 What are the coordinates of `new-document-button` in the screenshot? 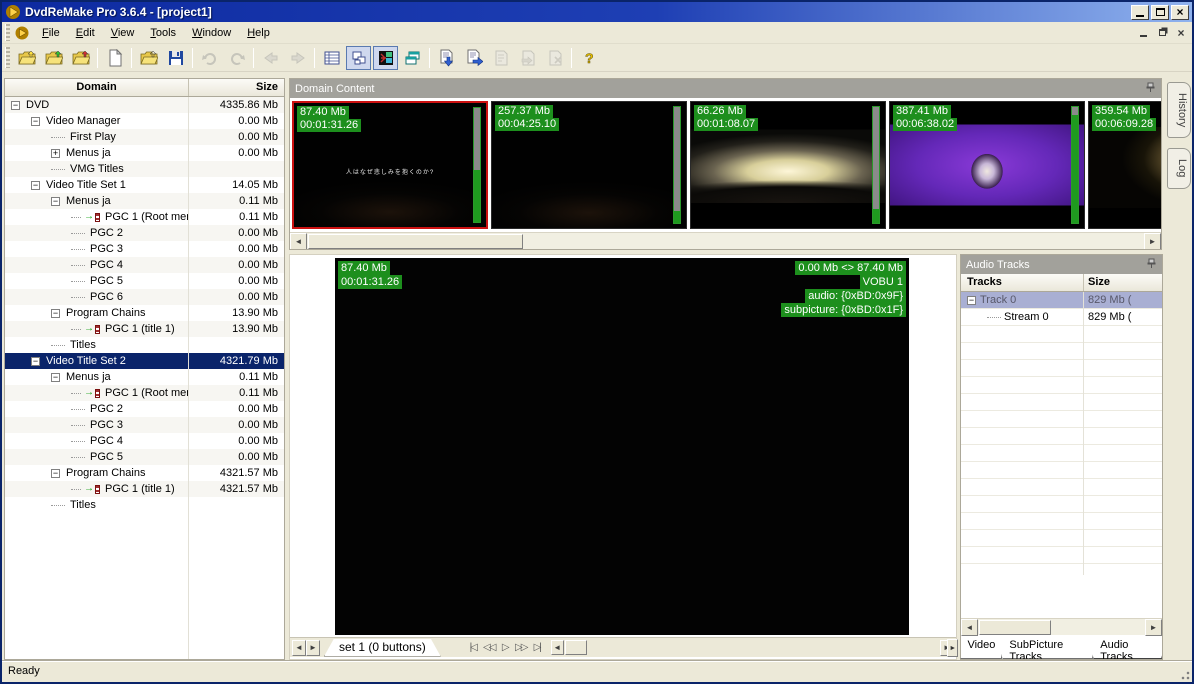 It's located at (114, 58).